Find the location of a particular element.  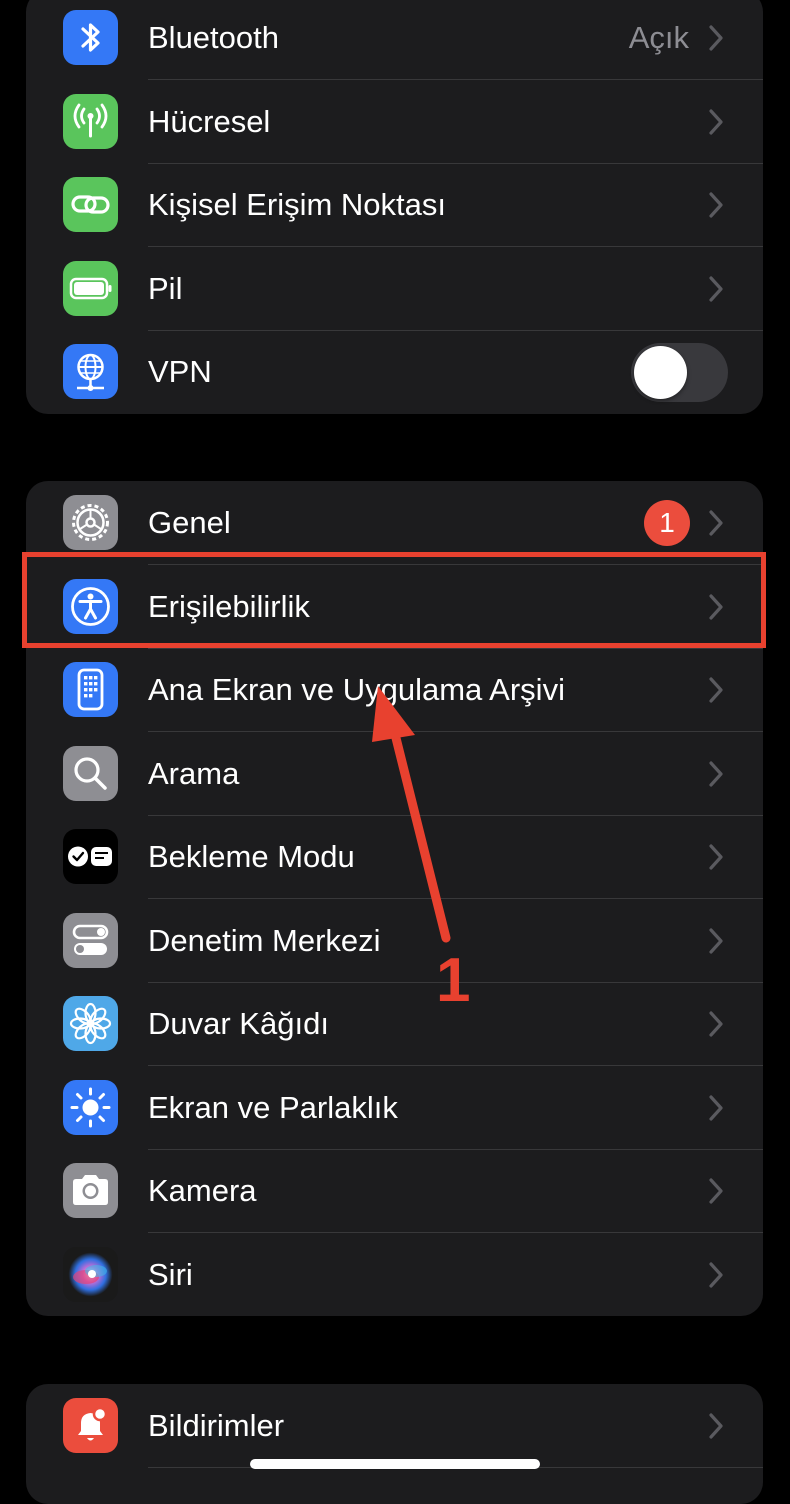

row-vpn: VPN is located at coordinates (394, 372).